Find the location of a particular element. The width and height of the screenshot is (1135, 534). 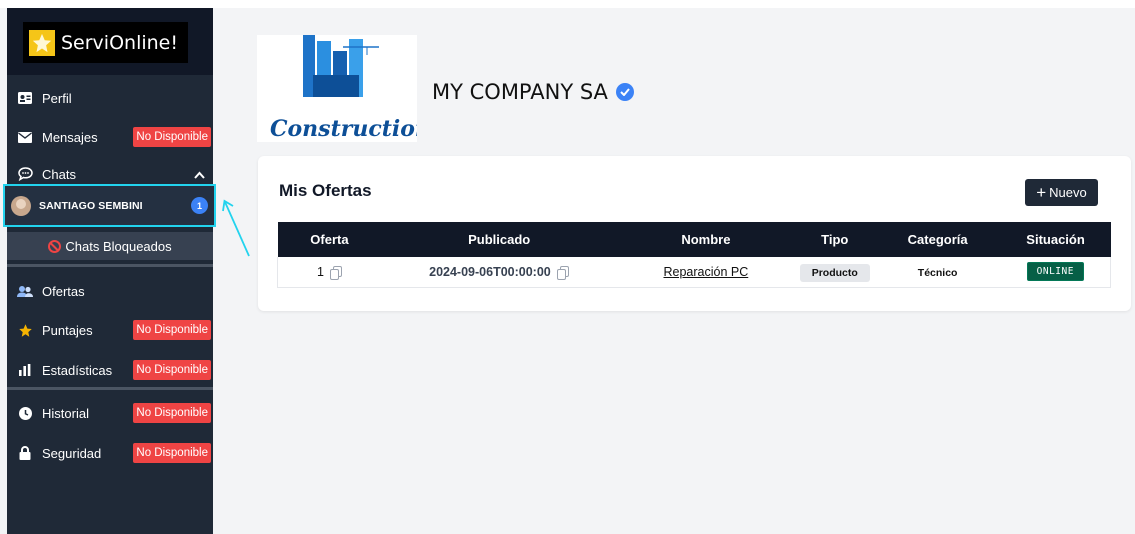

cell-nombre: Reparación PC is located at coordinates (706, 272).